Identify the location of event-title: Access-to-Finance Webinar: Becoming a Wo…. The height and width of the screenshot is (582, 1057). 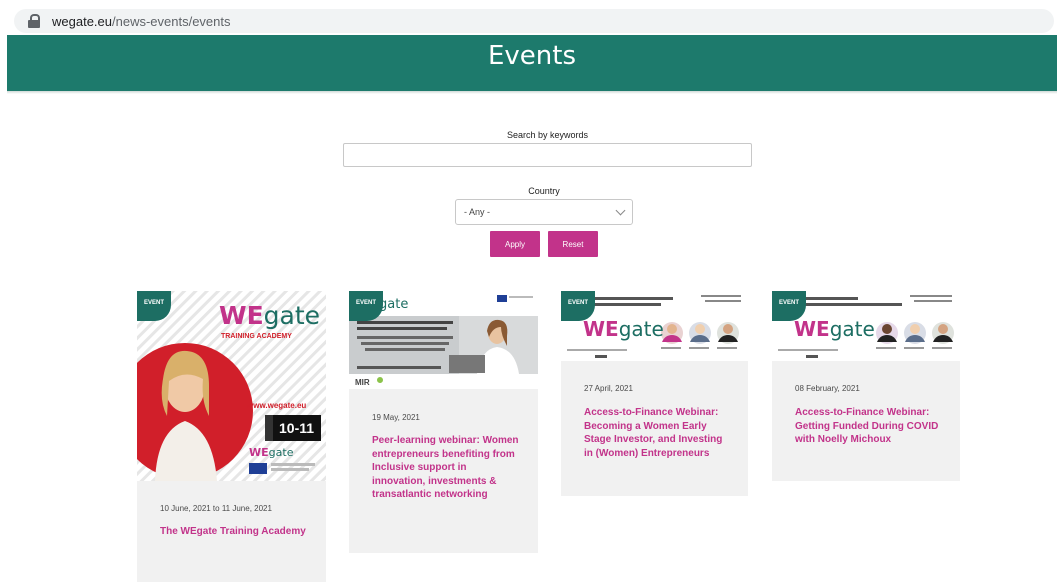
(659, 433).